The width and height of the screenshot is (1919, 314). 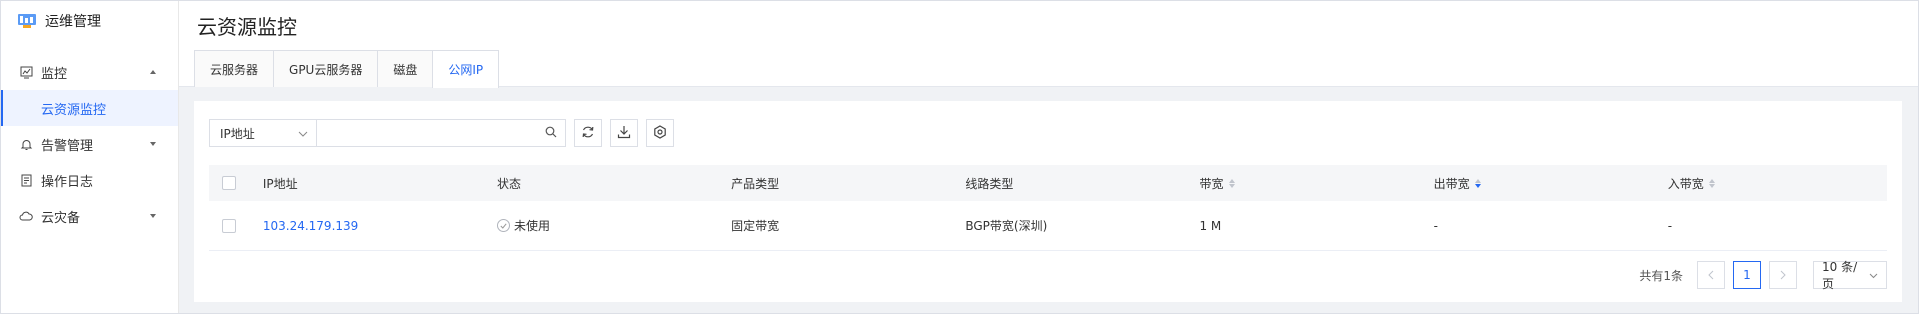 What do you see at coordinates (504, 225) in the screenshot?
I see `check-circle-icon` at bounding box center [504, 225].